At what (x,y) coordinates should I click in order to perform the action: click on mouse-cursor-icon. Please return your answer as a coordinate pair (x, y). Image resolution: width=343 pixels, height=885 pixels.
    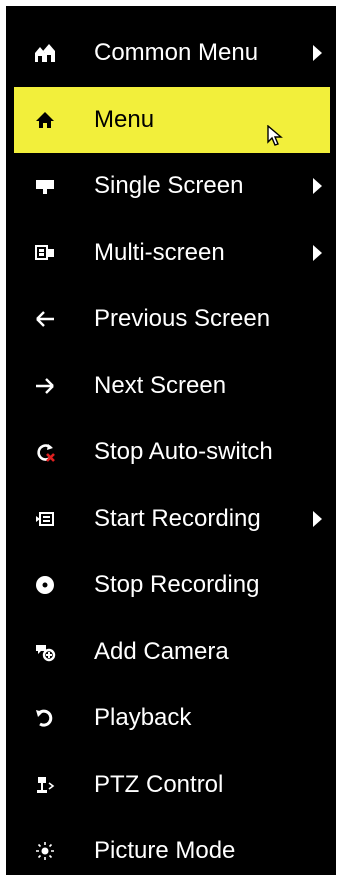
    Looking at the image, I should click on (275, 135).